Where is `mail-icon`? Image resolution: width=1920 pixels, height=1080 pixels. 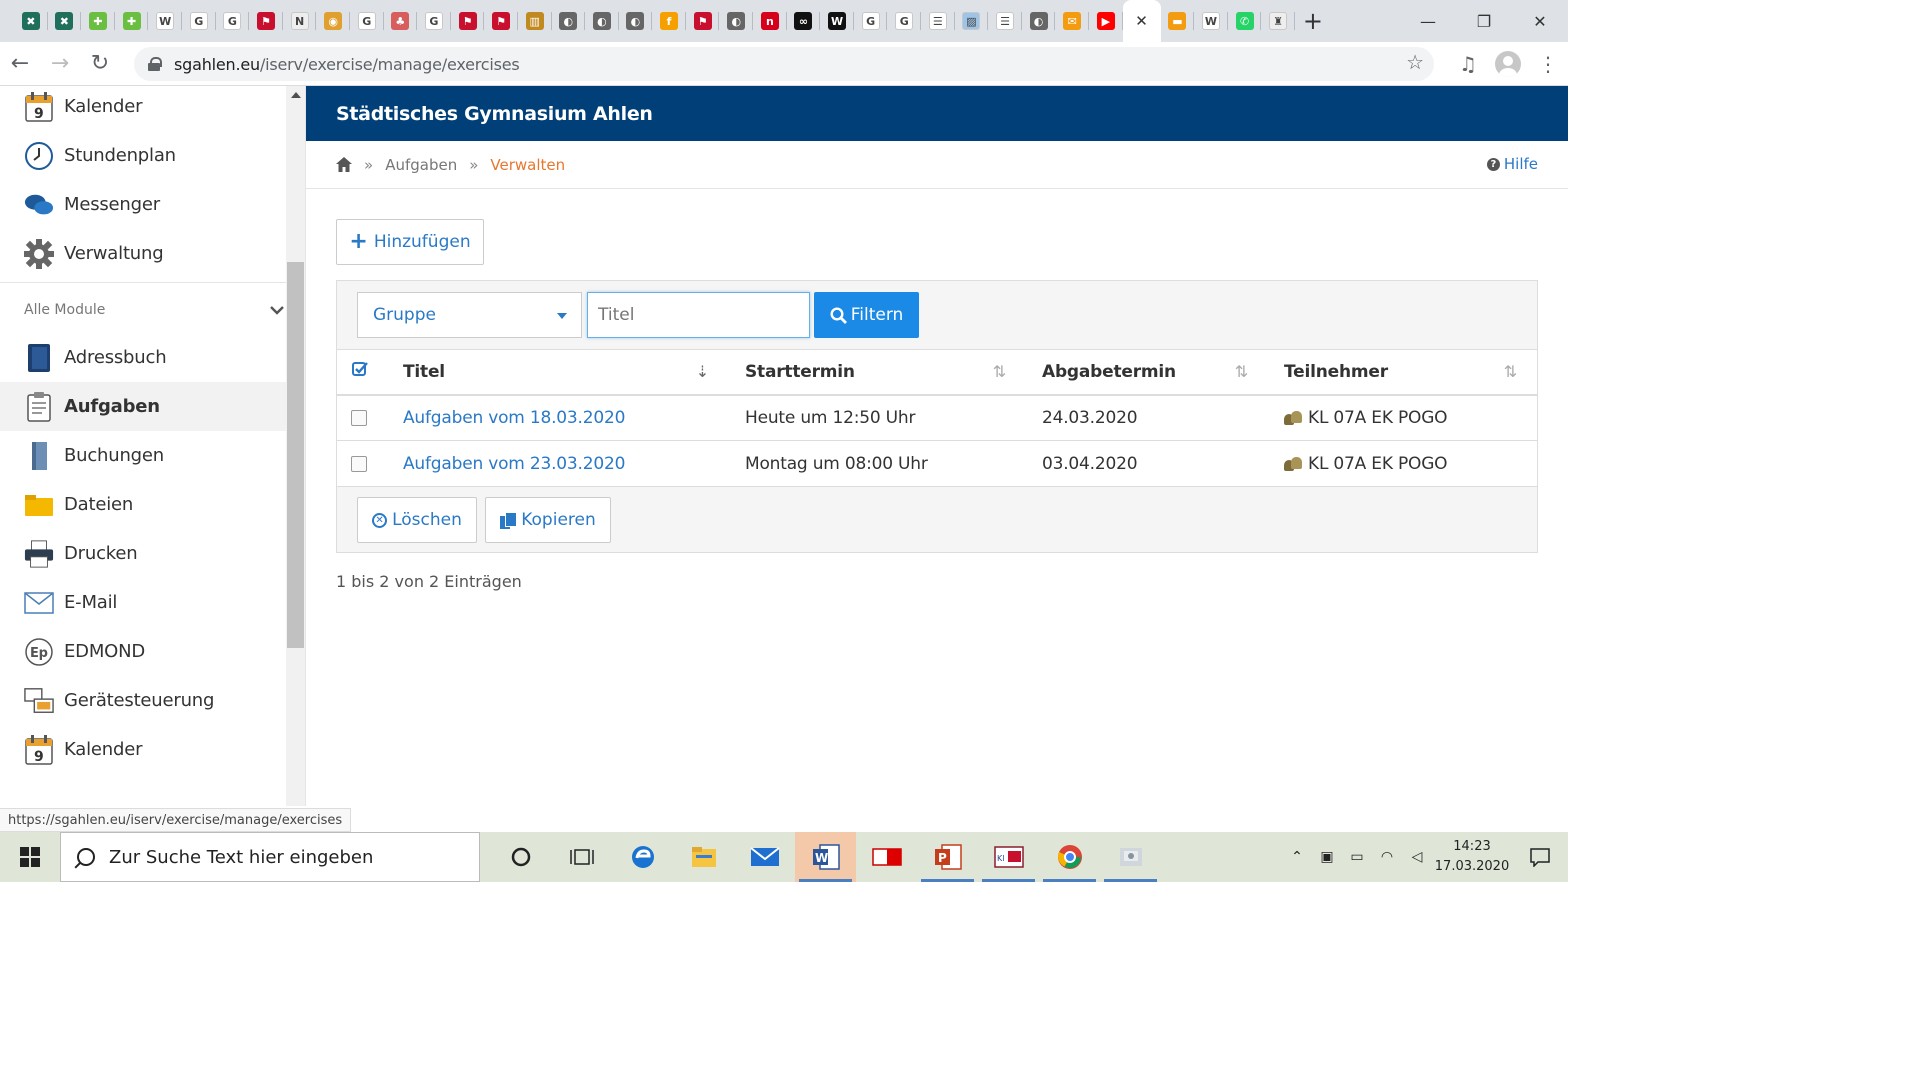
mail-icon is located at coordinates (764, 857).